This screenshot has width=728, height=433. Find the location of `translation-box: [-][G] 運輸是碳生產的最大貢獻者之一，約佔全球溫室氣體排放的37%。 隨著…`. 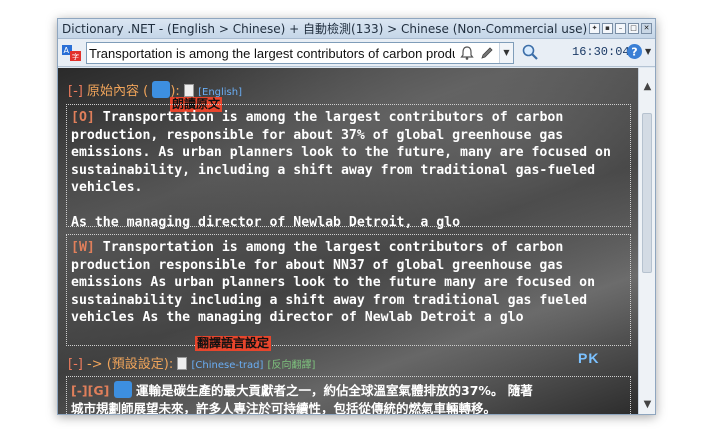

translation-box: [-][G] 運輸是碳生產的最大貢獻者之一，約佔全球溫室氣體排放的37%。 隨著… is located at coordinates (348, 395).